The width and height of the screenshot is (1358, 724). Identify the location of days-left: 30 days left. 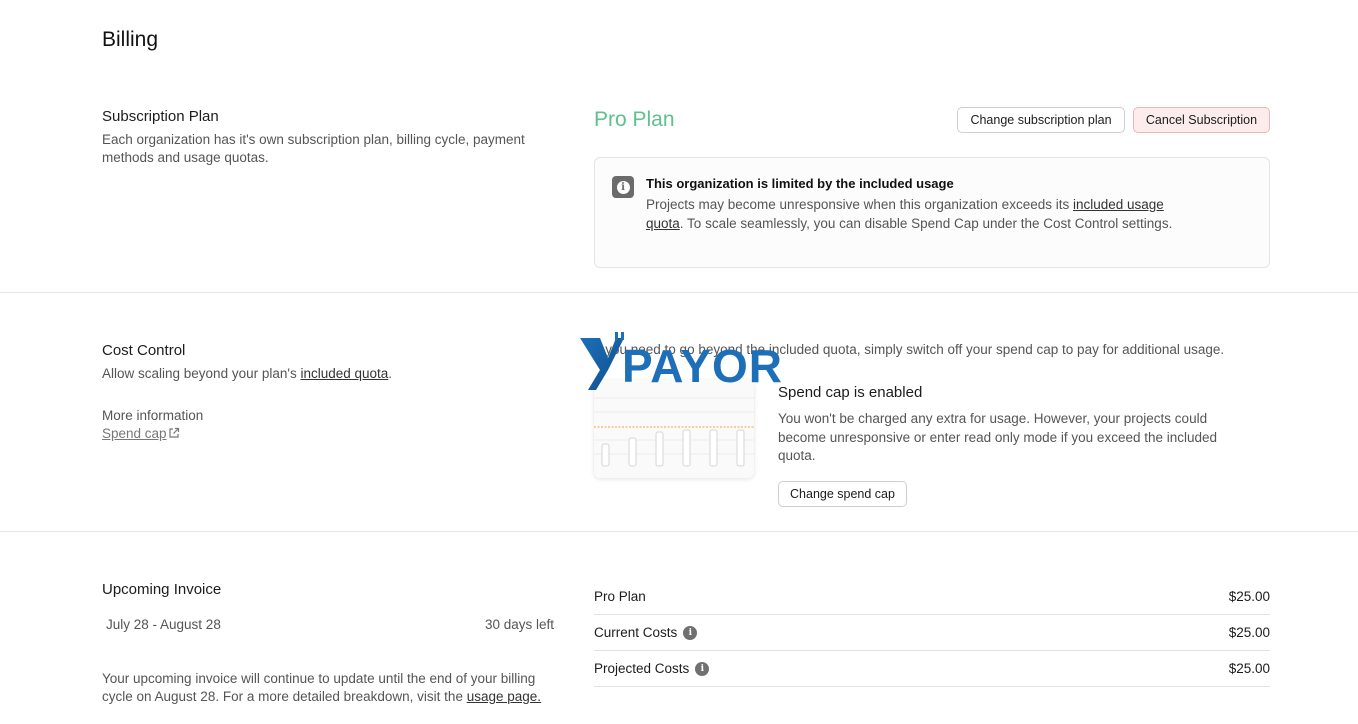
(519, 624).